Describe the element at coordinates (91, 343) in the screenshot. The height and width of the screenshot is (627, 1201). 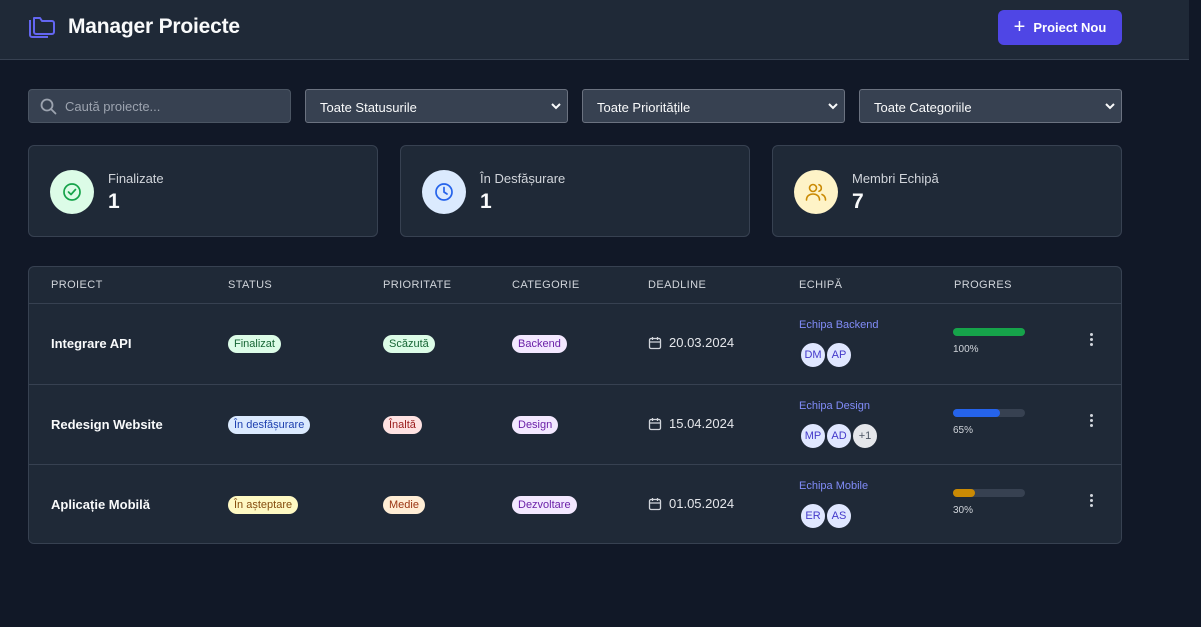
I see `project-name: Integrare API` at that location.